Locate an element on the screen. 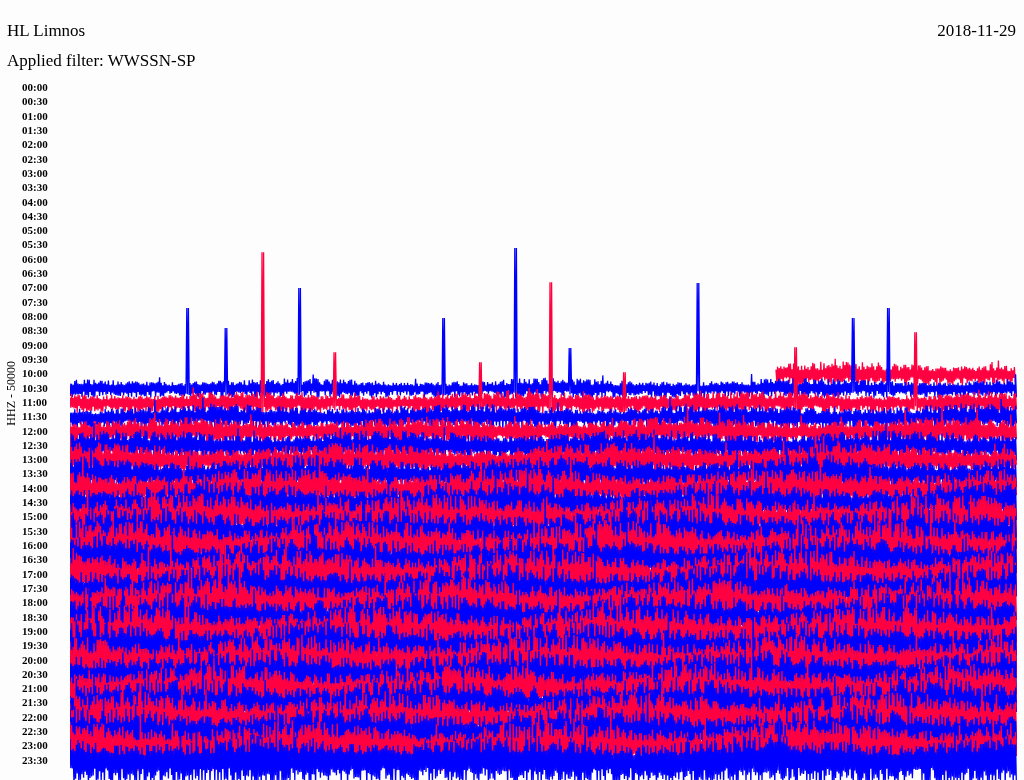 Image resolution: width=1024 pixels, height=780 pixels. time-label: 03:30 is located at coordinates (35, 187).